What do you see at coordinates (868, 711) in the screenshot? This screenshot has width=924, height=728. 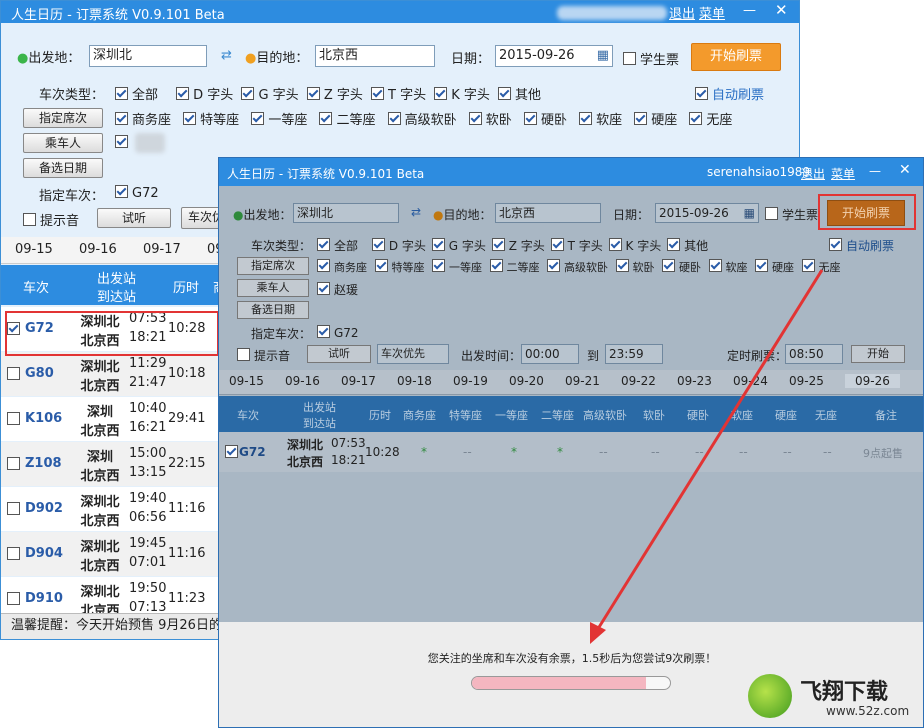 I see `watermark-url: www.52z.com` at bounding box center [868, 711].